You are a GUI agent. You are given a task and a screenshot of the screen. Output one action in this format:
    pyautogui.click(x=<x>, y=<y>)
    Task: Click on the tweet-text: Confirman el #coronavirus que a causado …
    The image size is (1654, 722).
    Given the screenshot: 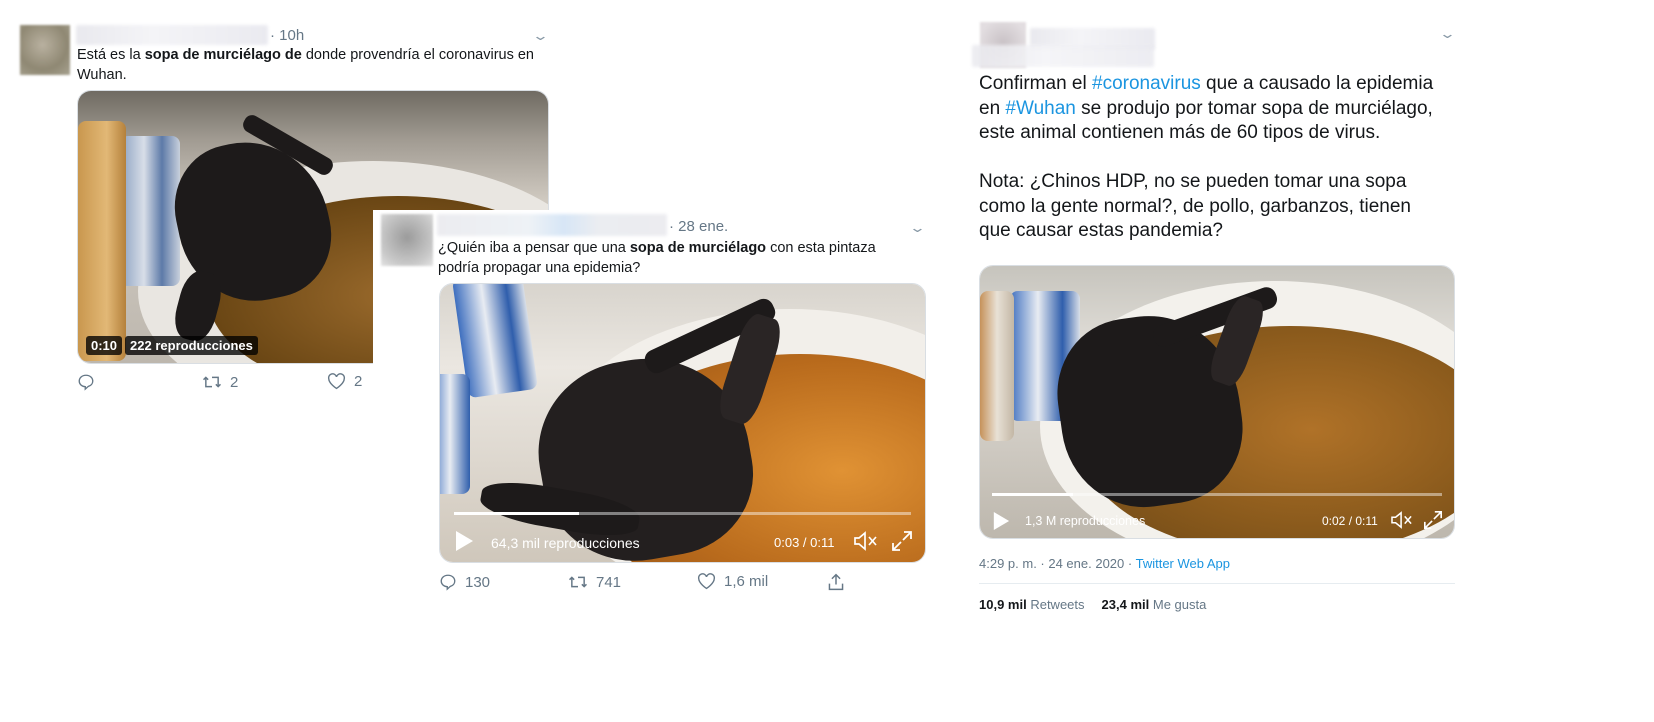 What is the action you would take?
    pyautogui.click(x=1219, y=158)
    